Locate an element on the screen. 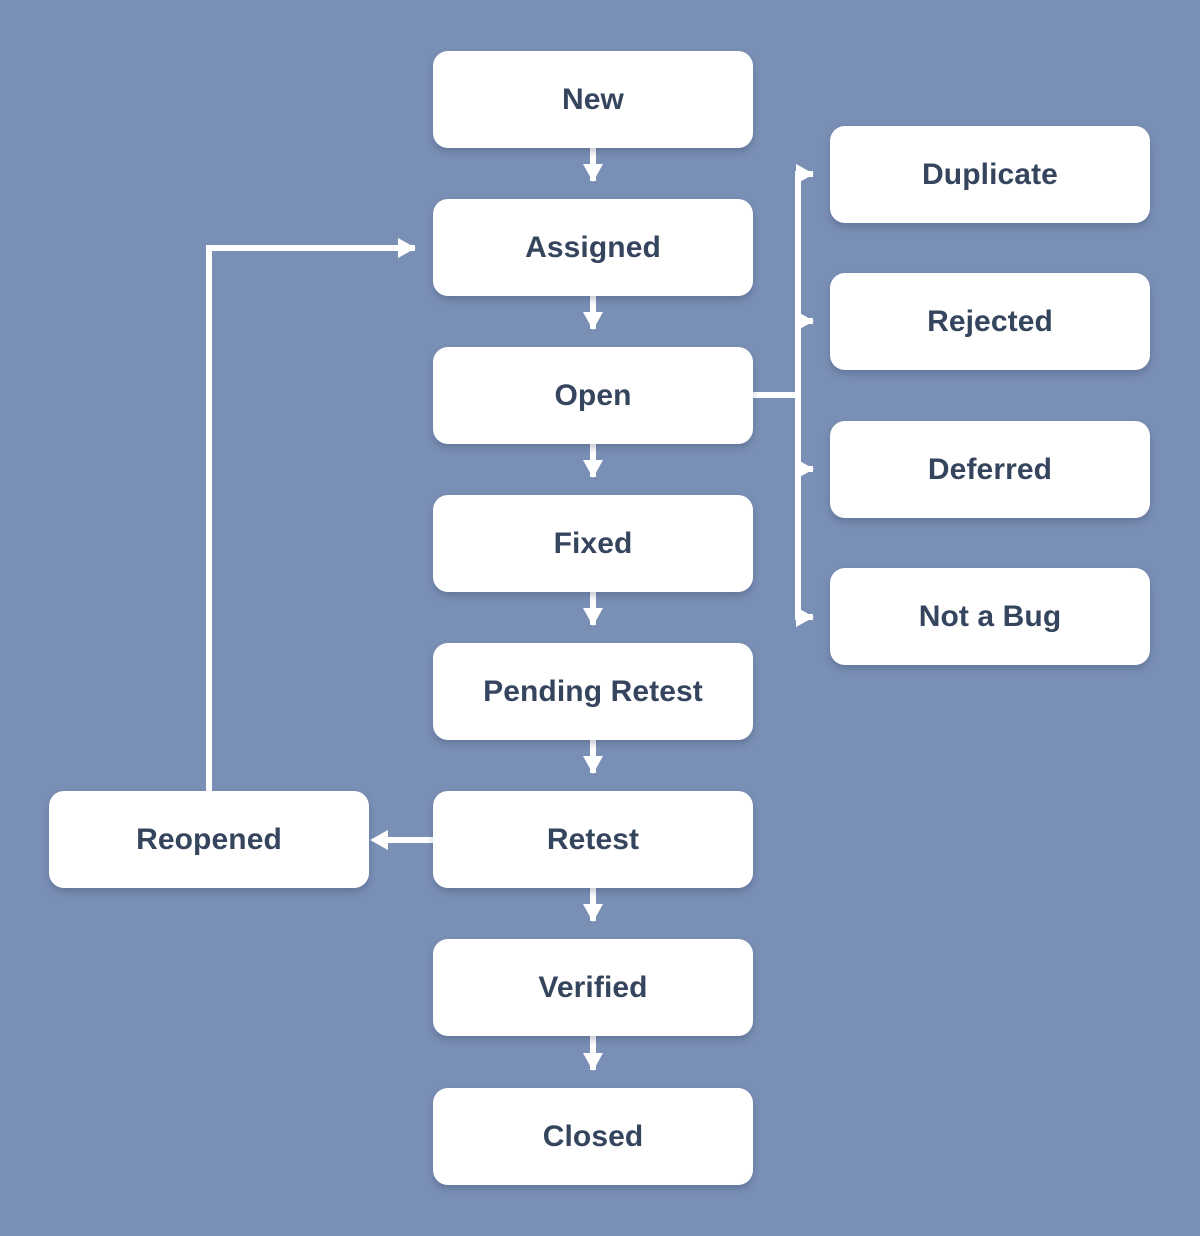  node-label-verified: Verified is located at coordinates (593, 987).